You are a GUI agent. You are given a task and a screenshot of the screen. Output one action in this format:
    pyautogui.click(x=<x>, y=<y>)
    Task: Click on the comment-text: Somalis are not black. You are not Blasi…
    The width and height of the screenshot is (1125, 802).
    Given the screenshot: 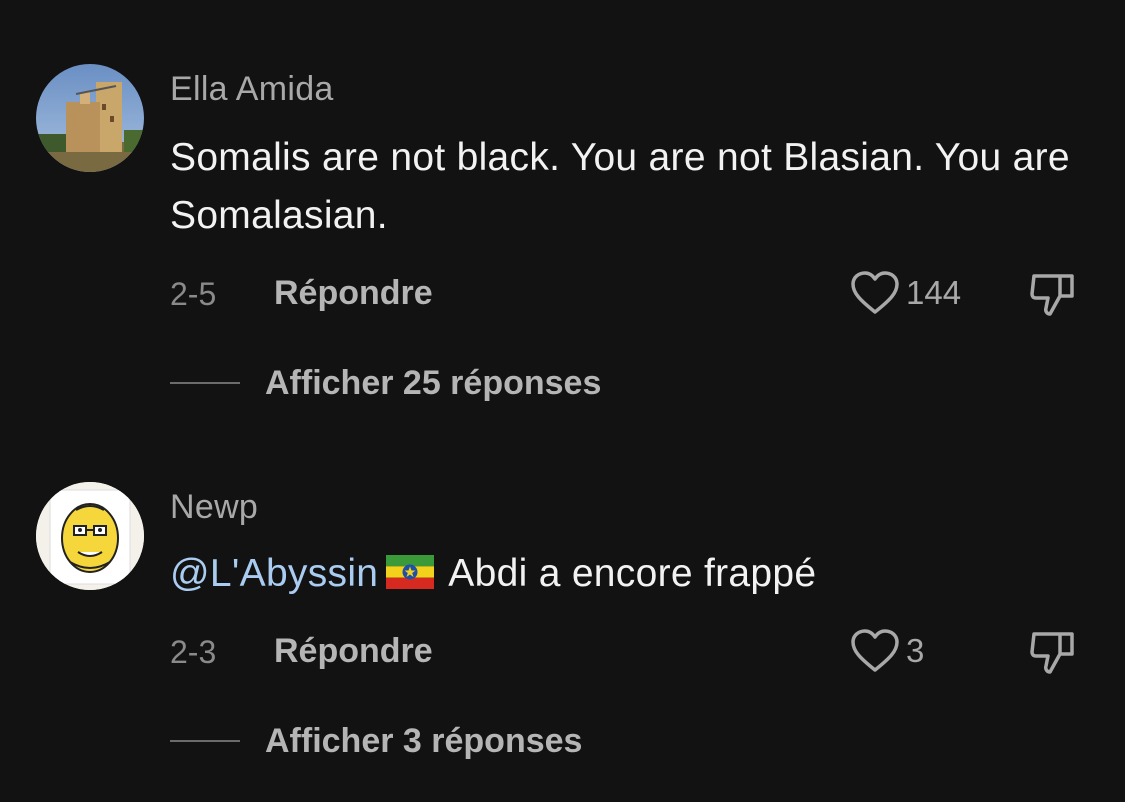 What is the action you would take?
    pyautogui.click(x=620, y=186)
    